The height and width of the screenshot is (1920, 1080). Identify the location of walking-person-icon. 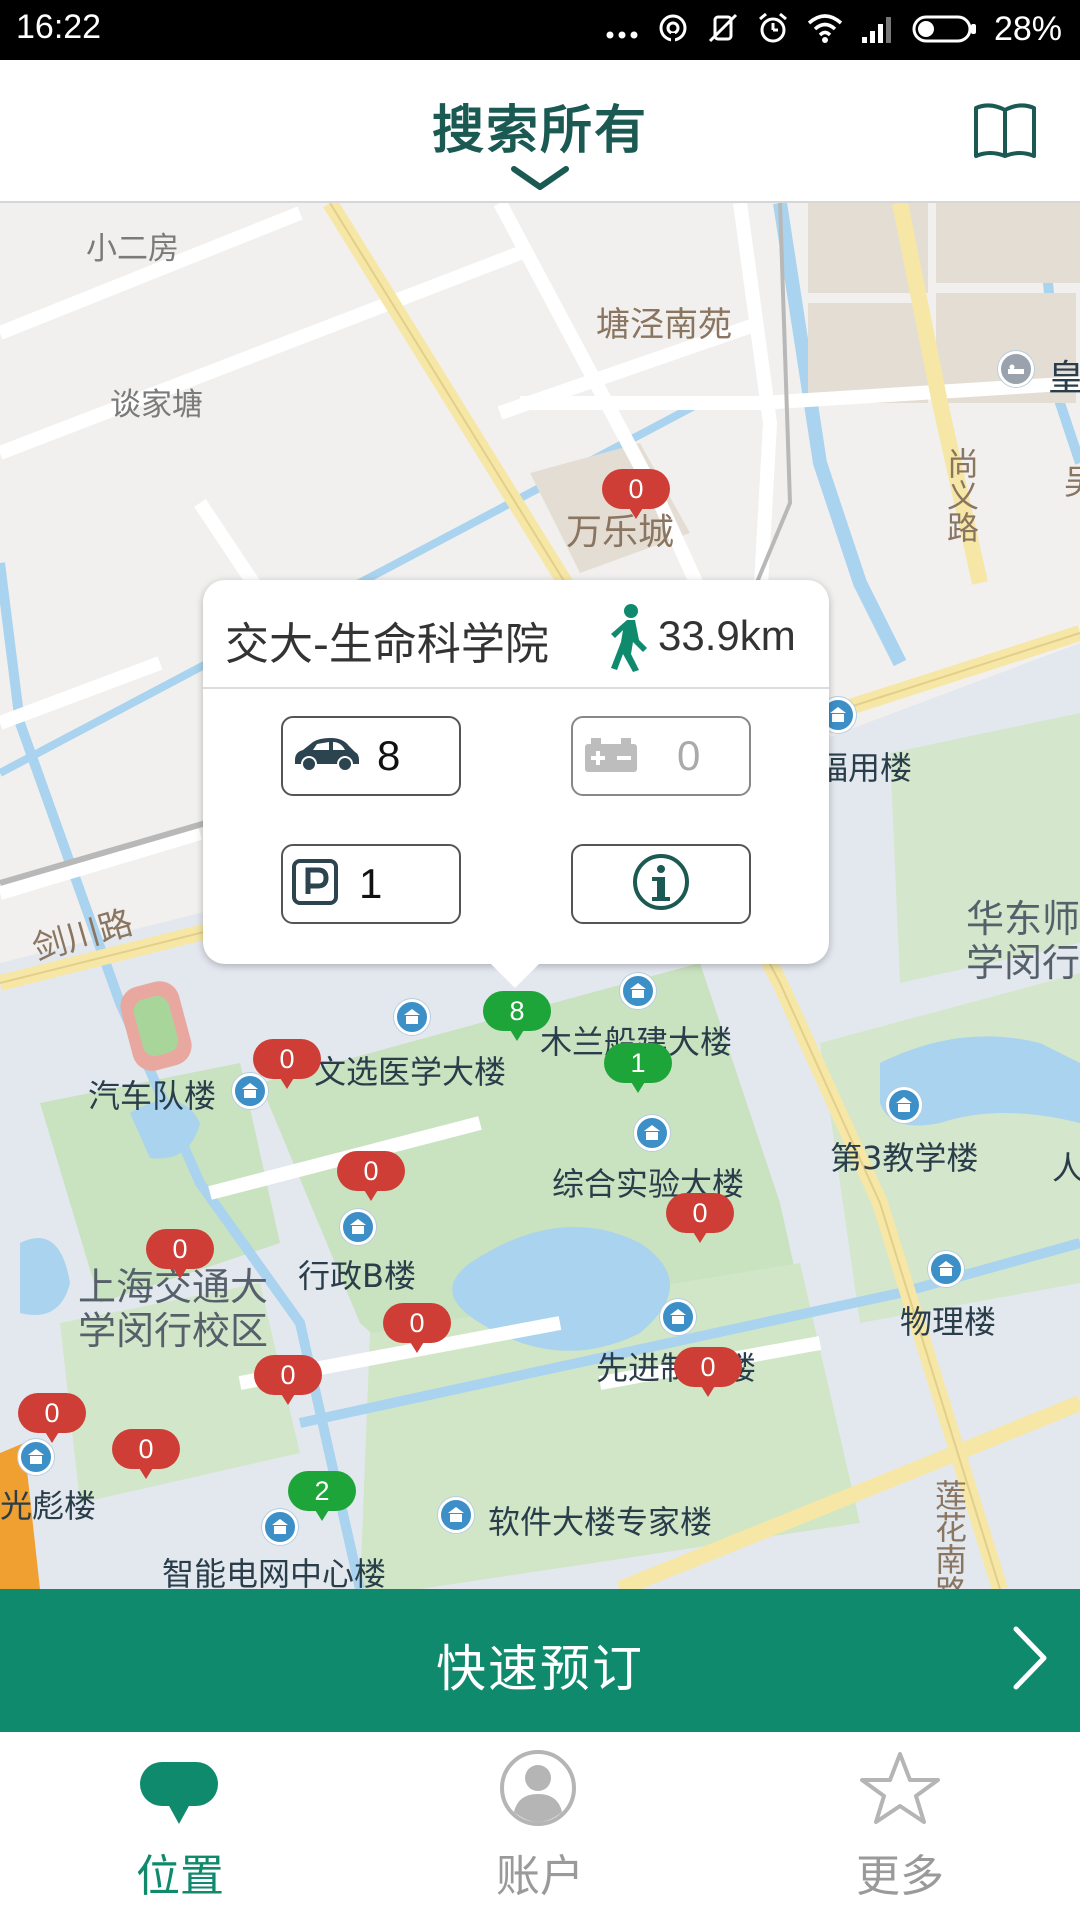
(628, 639).